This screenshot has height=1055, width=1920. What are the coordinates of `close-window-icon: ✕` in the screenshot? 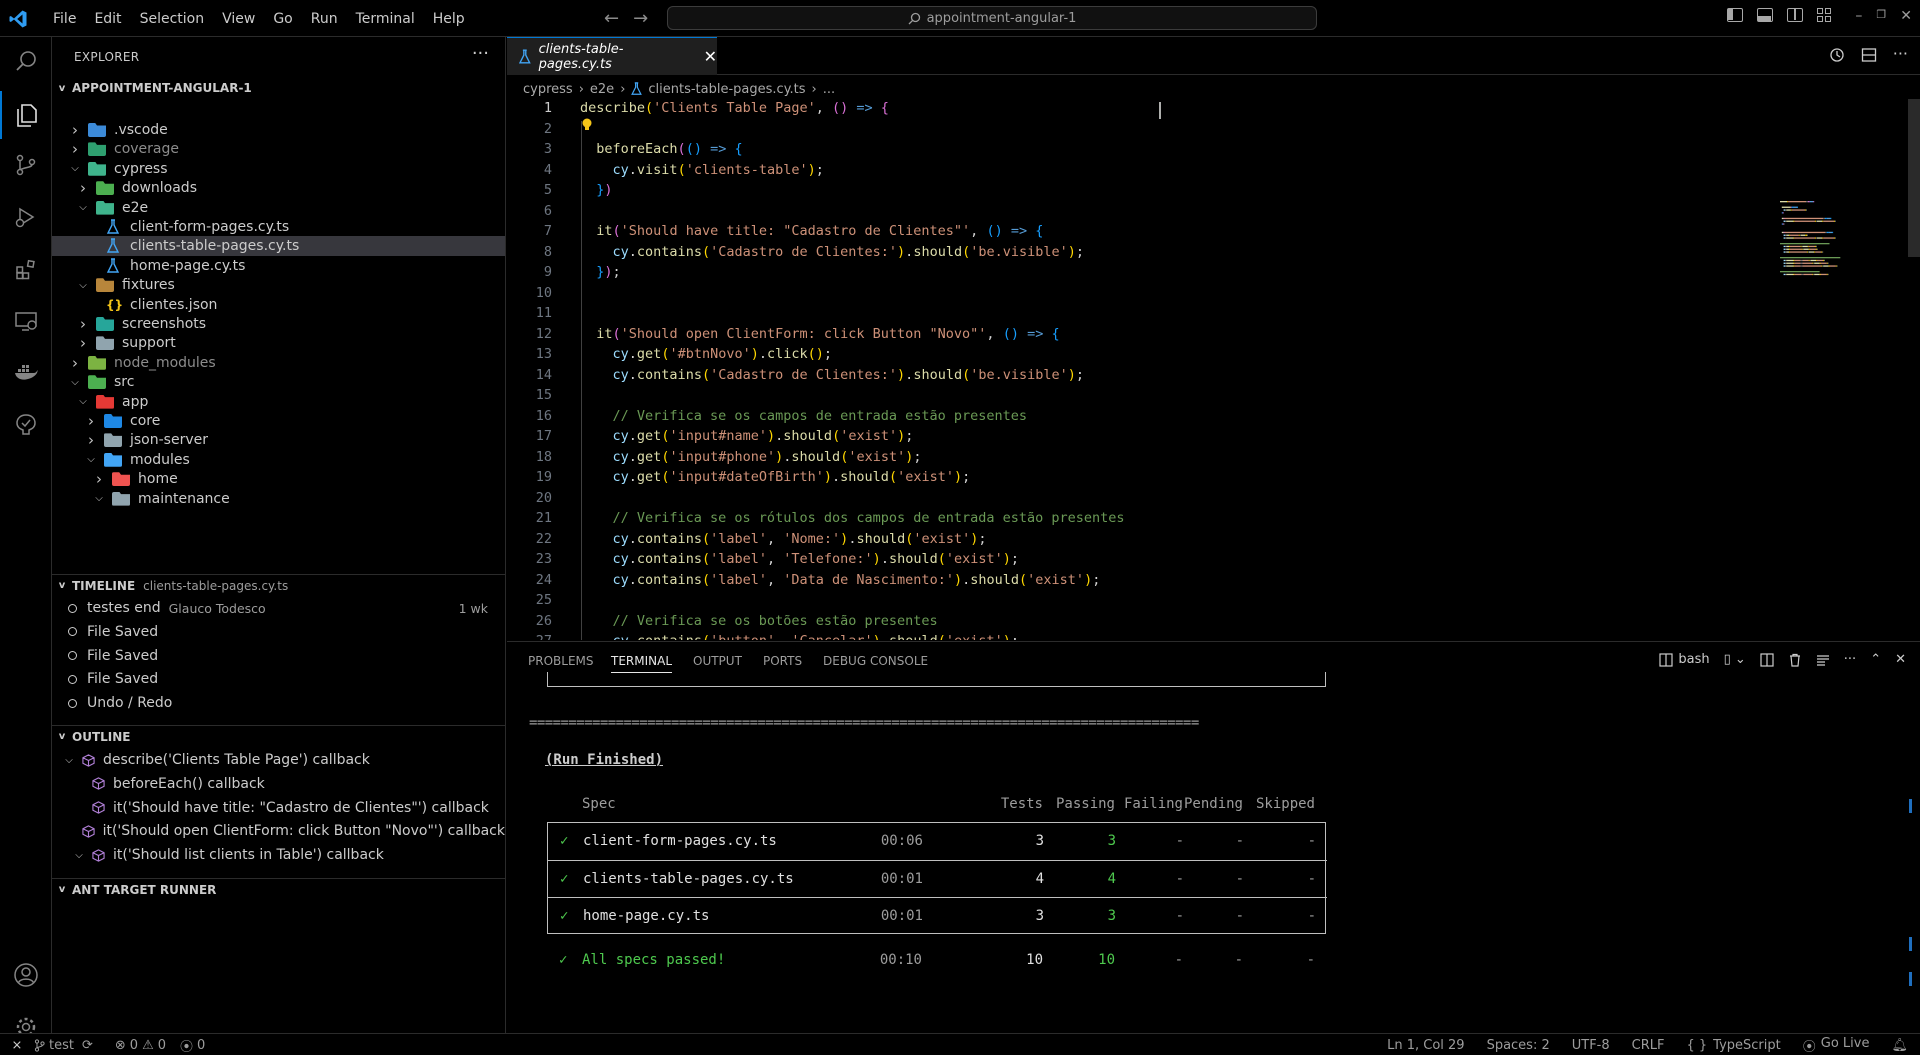 It's located at (1906, 16).